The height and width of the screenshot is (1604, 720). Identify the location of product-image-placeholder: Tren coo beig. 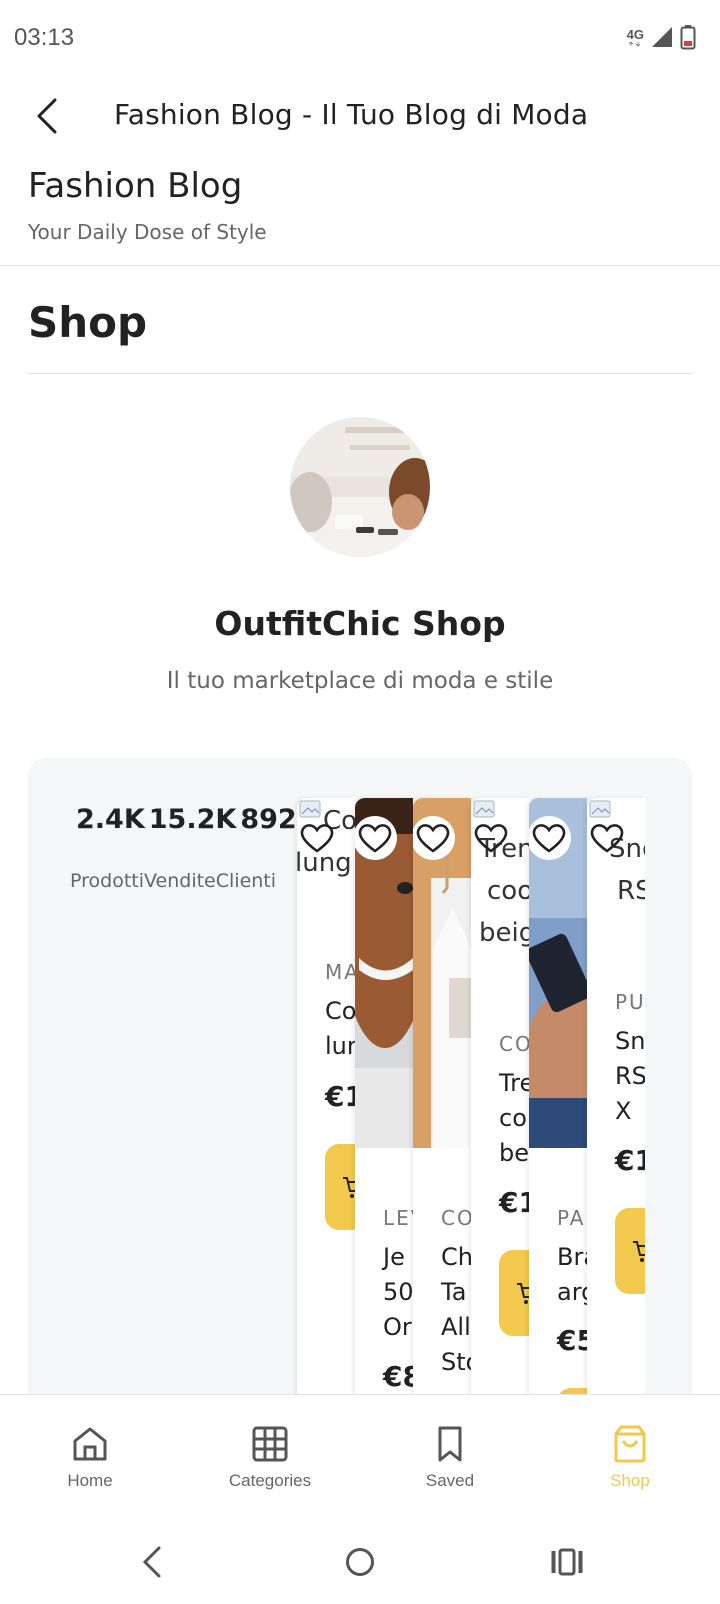
(500, 873).